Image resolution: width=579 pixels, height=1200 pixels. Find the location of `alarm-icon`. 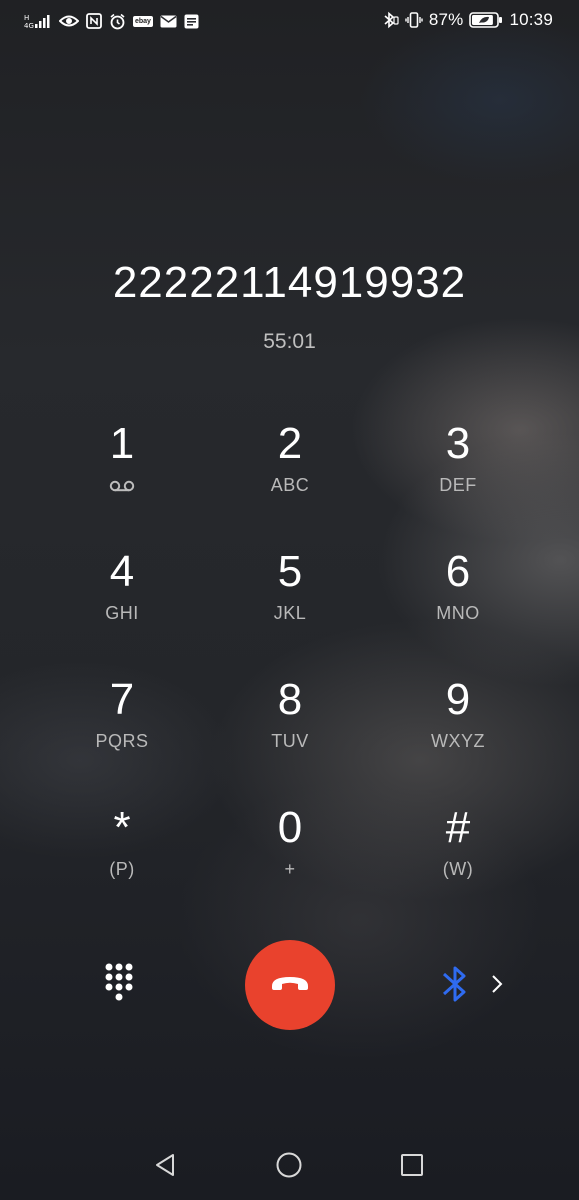

alarm-icon is located at coordinates (117, 21).